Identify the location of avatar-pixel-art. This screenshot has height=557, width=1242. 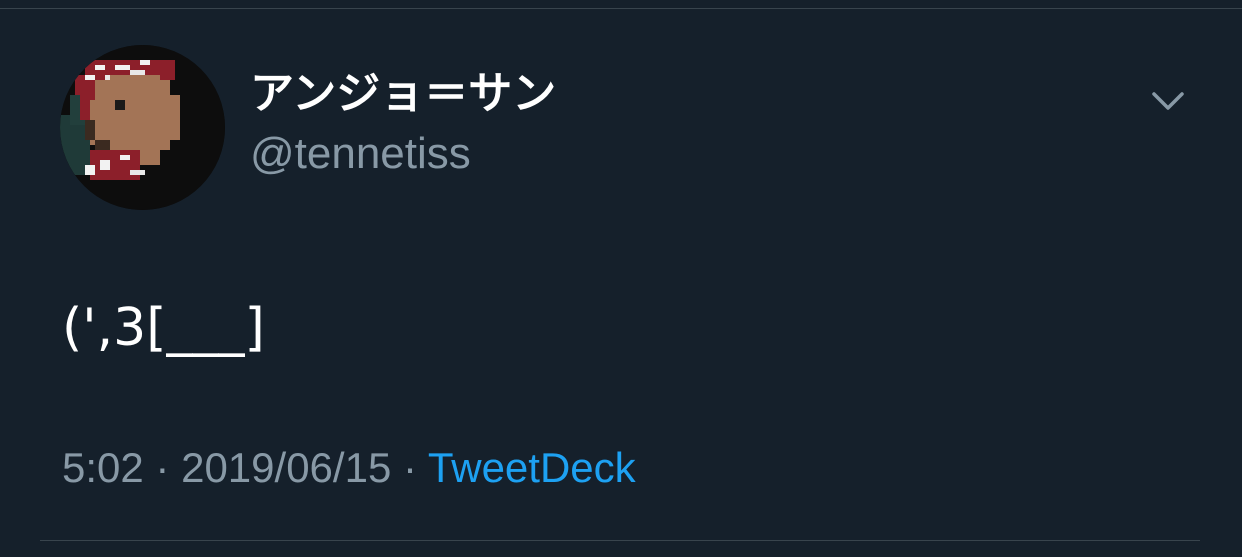
(142, 127).